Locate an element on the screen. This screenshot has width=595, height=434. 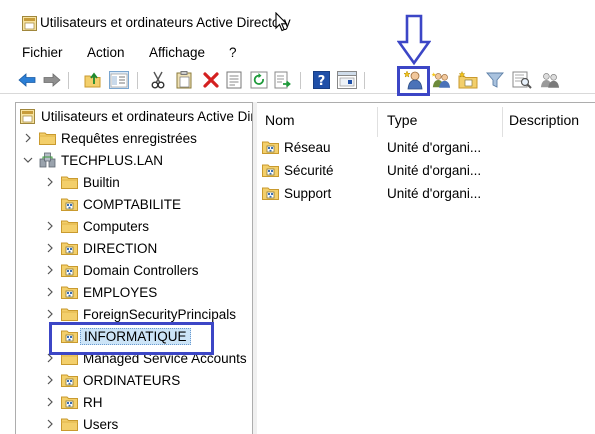
tree-item: Builtin is located at coordinates (82, 182).